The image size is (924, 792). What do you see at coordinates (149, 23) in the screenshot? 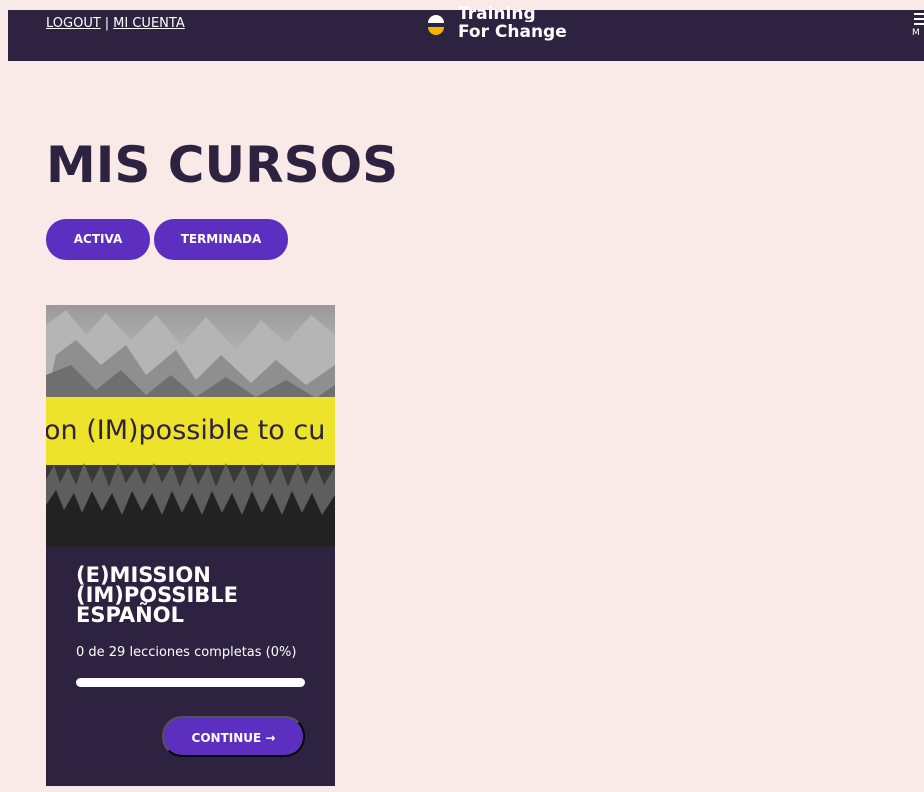
I see `my-account-link: MI CUENTA` at bounding box center [149, 23].